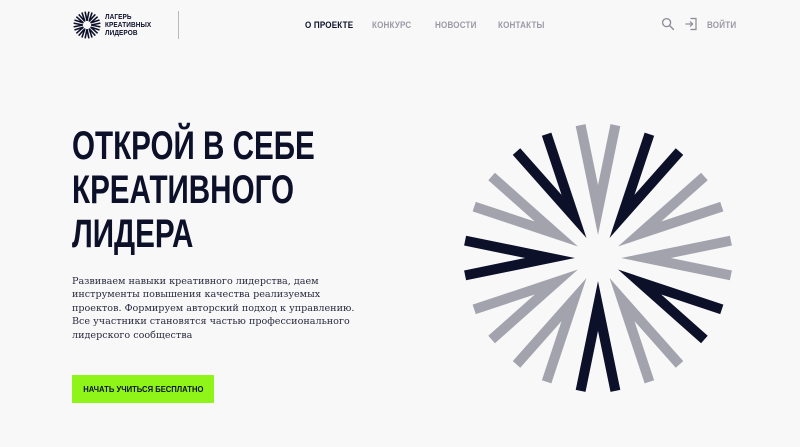 The width and height of the screenshot is (800, 447). Describe the element at coordinates (391, 25) in the screenshot. I see `nav-item-contest: КОНКУРС` at that location.